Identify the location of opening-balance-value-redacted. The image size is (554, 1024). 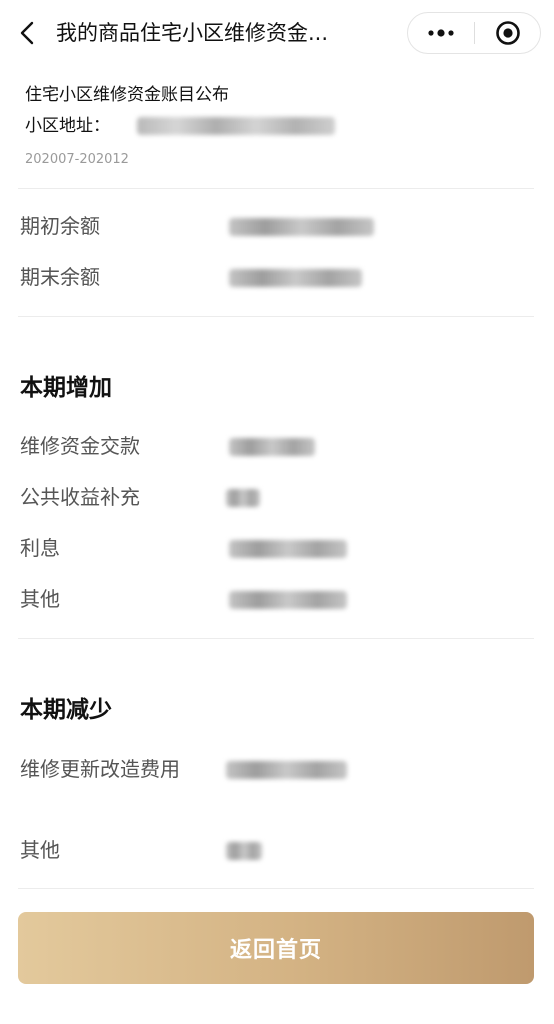
(301, 227).